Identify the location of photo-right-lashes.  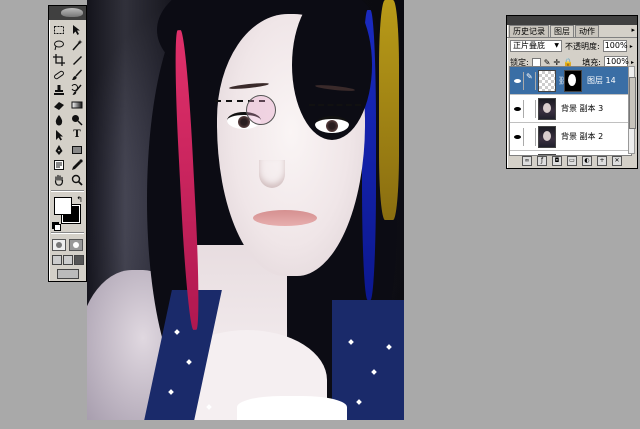
(335, 109).